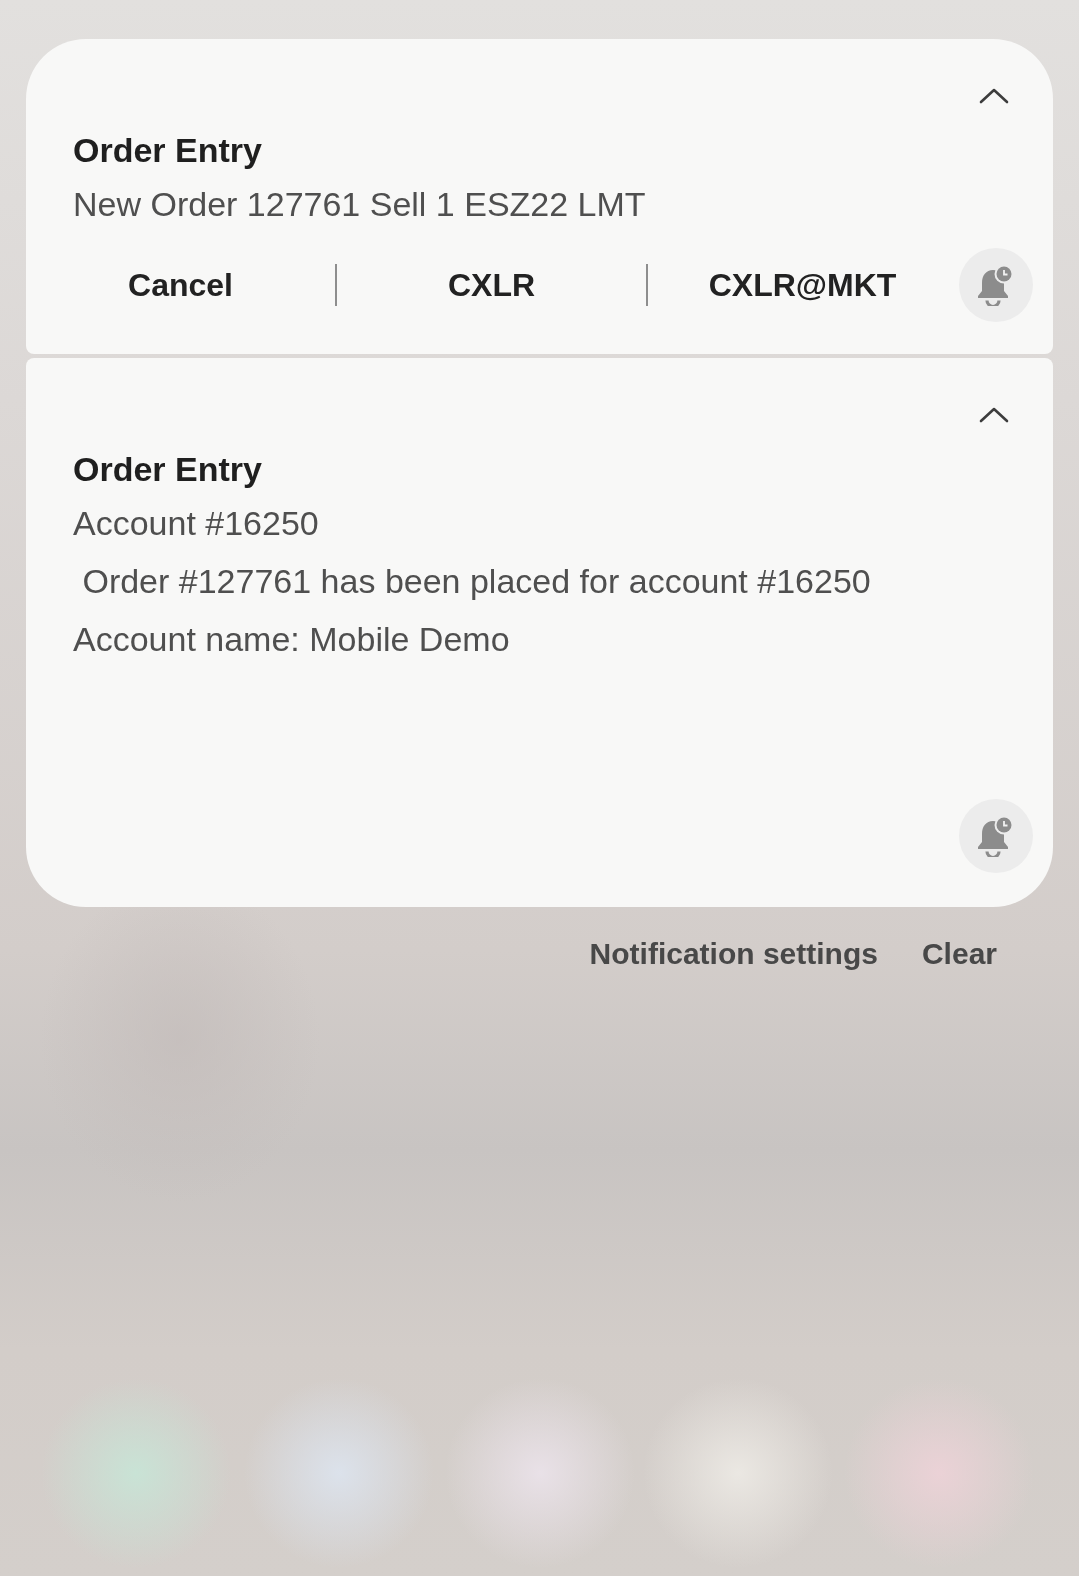 The image size is (1079, 1576). What do you see at coordinates (959, 954) in the screenshot?
I see `text-button: Clear` at bounding box center [959, 954].